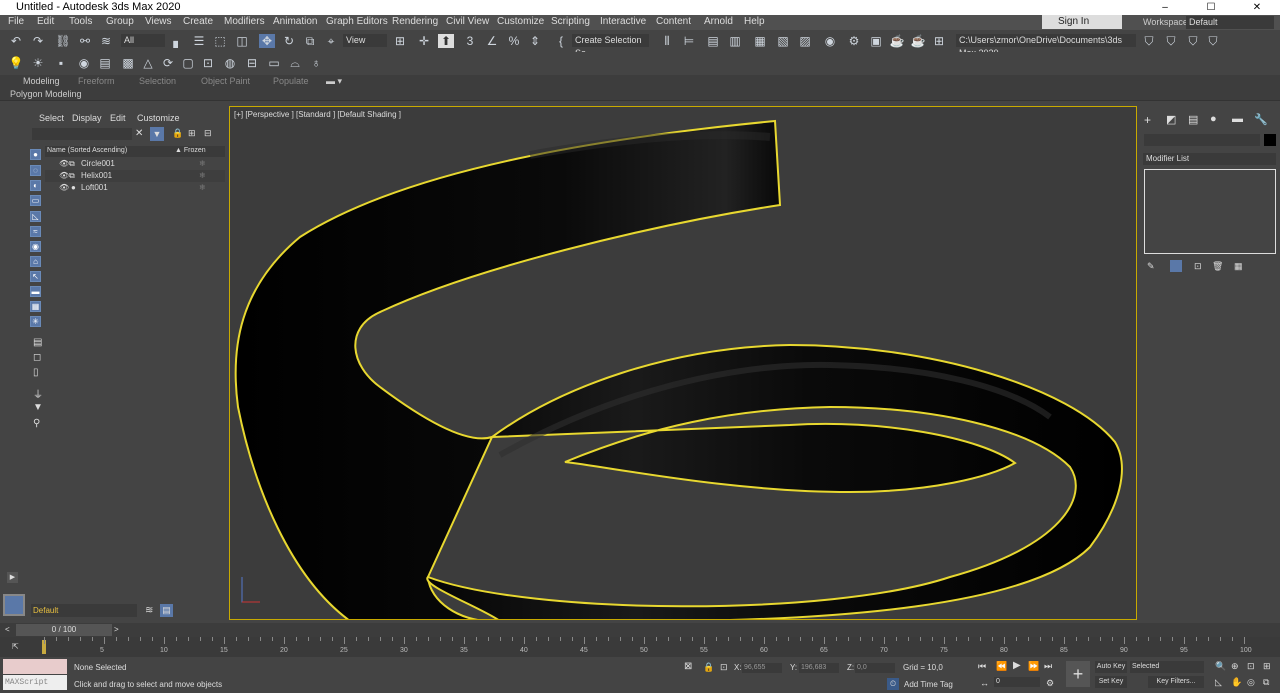 The height and width of the screenshot is (693, 1280). What do you see at coordinates (1001, 666) in the screenshot?
I see `previous-key-icon: ⏪` at bounding box center [1001, 666].